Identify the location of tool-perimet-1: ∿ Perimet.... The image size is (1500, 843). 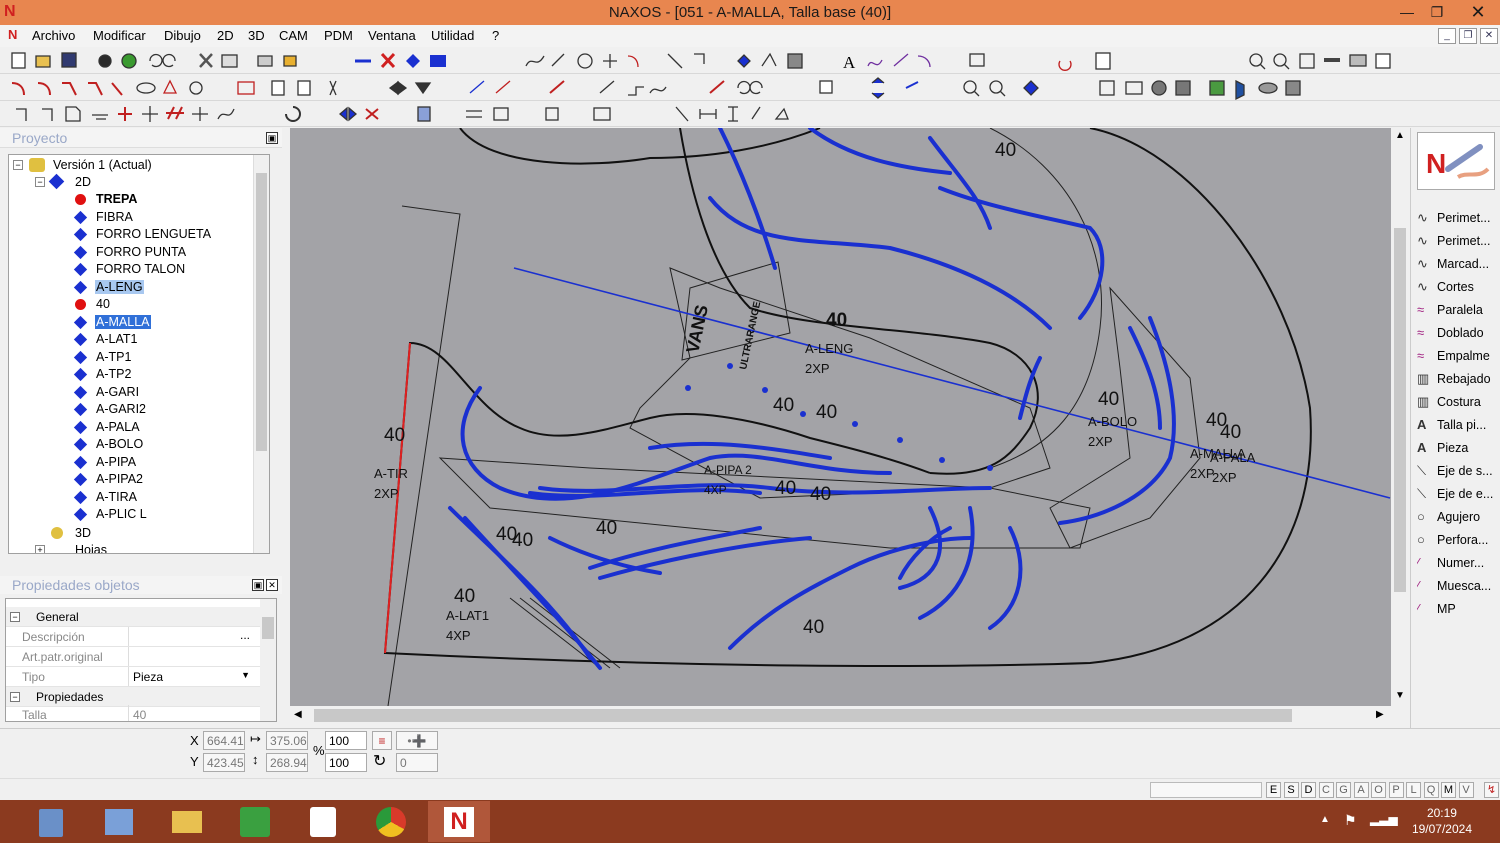
(1458, 244).